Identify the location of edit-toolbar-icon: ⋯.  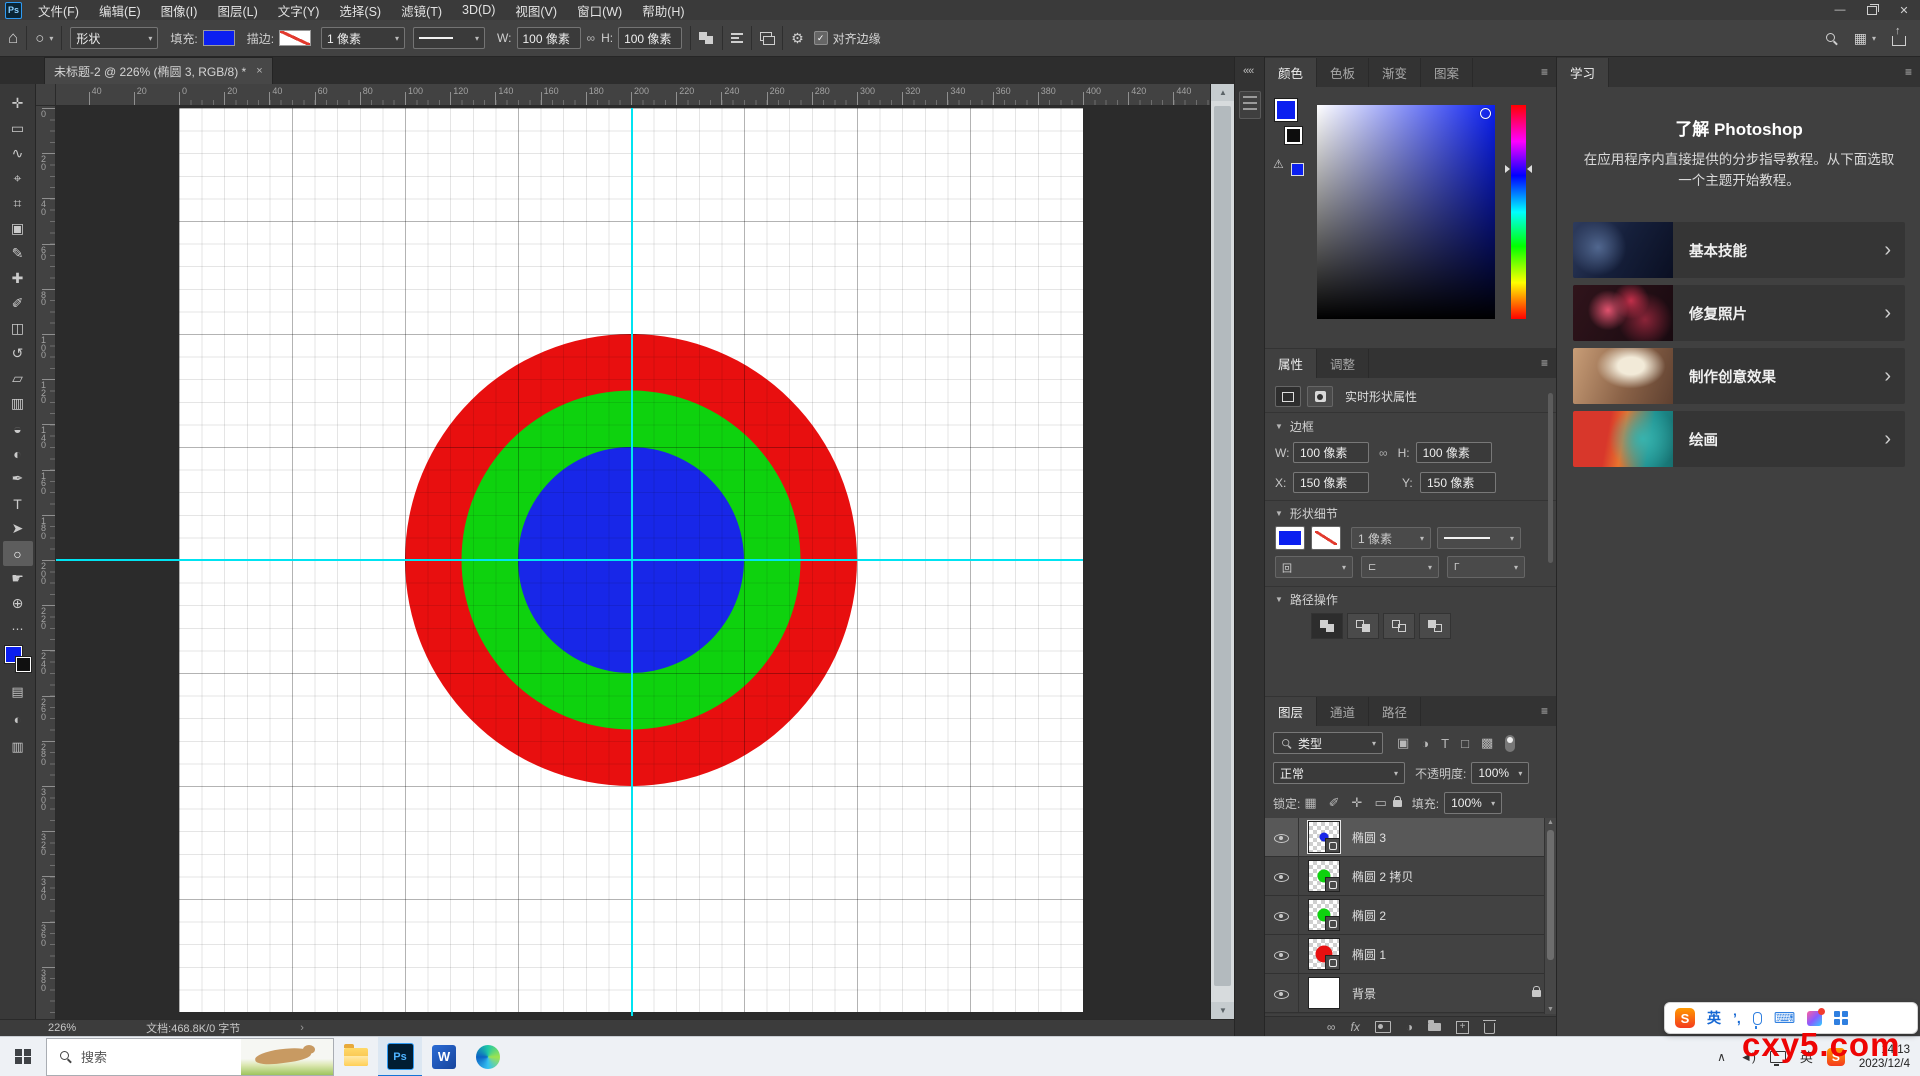
(18, 629).